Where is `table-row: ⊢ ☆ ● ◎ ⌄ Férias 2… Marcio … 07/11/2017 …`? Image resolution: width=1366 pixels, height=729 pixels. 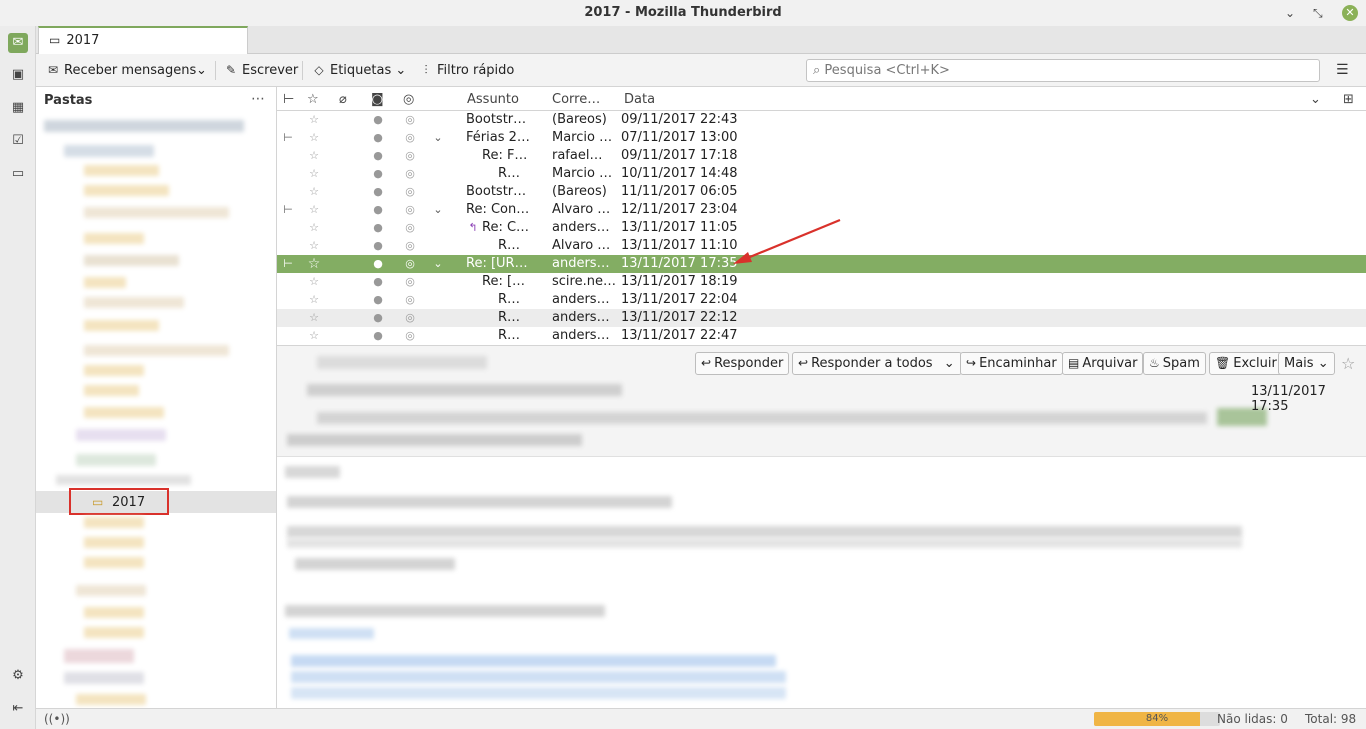
table-row: ⊢ ☆ ● ◎ ⌄ Férias 2… Marcio … 07/11/2017 … is located at coordinates (821, 138).